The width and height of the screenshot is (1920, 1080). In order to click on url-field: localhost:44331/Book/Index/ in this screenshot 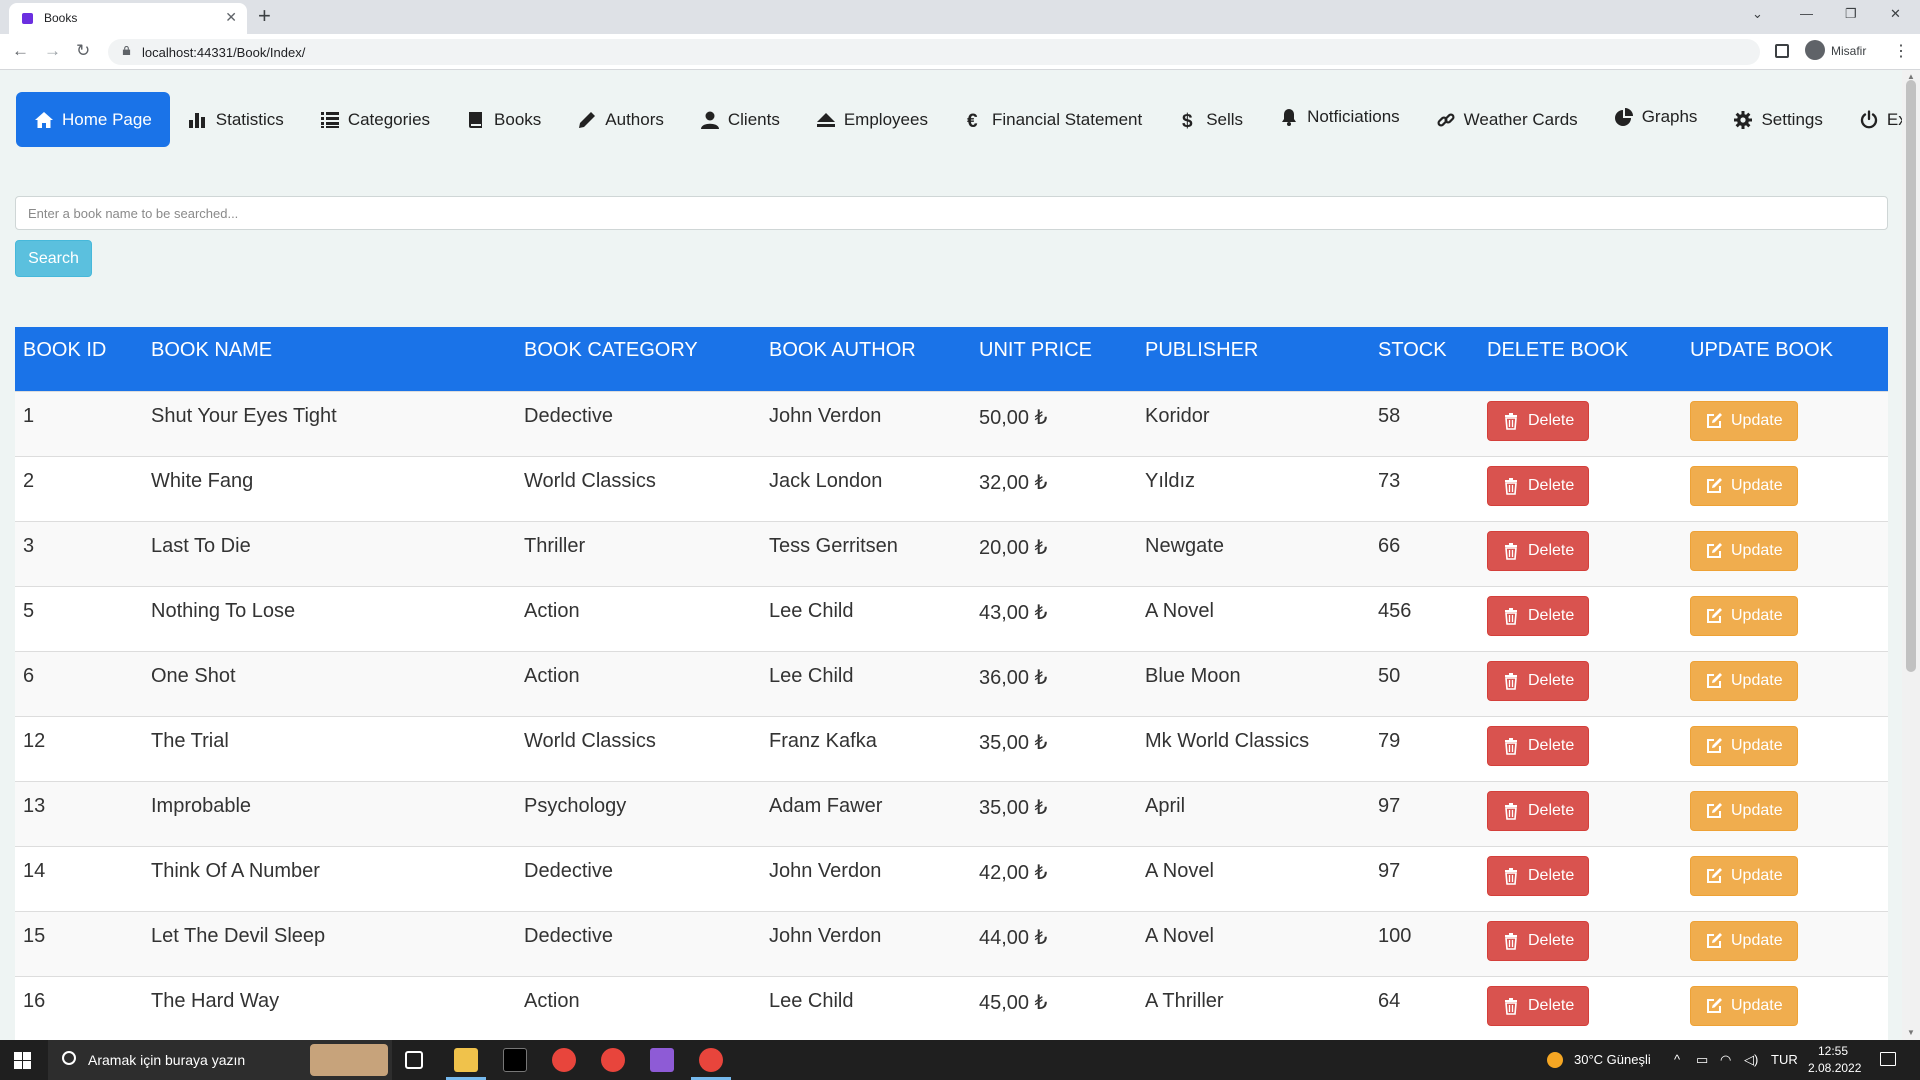, I will do `click(934, 52)`.